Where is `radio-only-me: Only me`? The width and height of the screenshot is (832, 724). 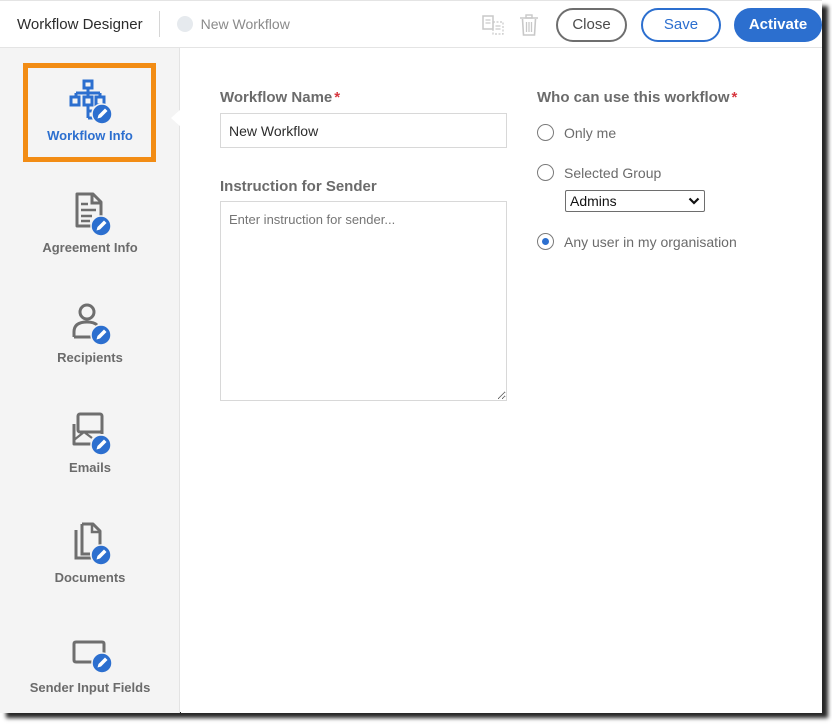 radio-only-me: Only me is located at coordinates (576, 132).